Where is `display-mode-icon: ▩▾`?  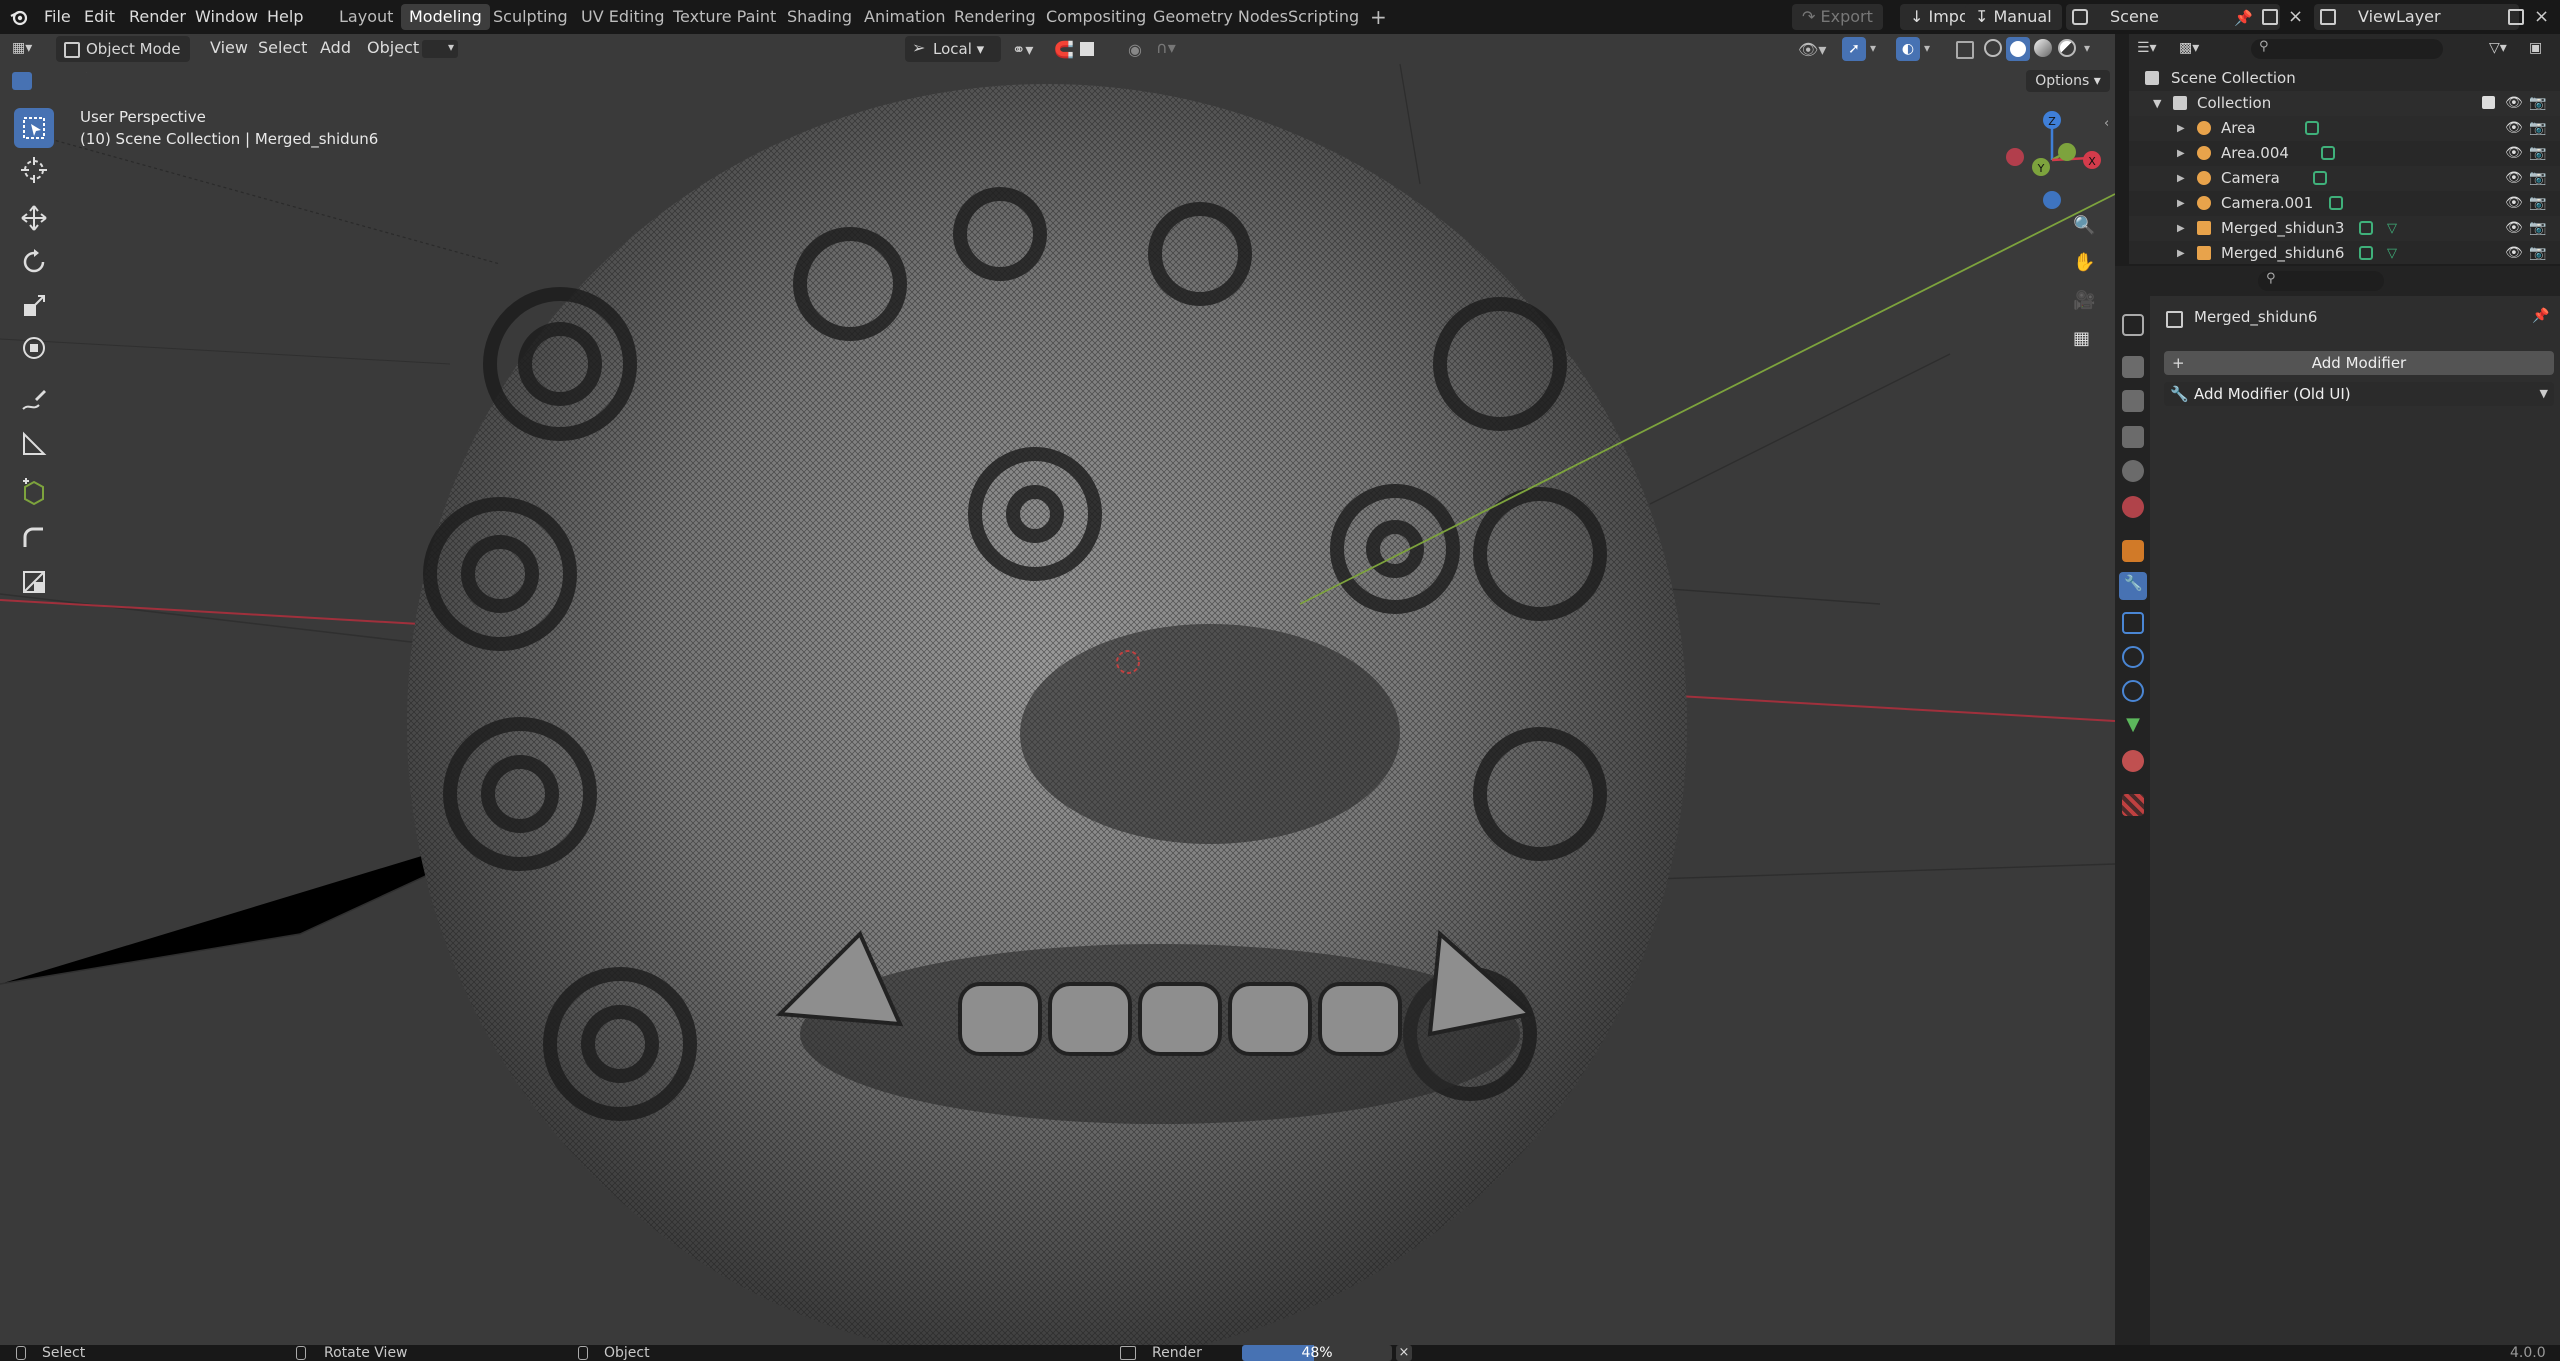
display-mode-icon: ▩▾ is located at coordinates (2189, 48).